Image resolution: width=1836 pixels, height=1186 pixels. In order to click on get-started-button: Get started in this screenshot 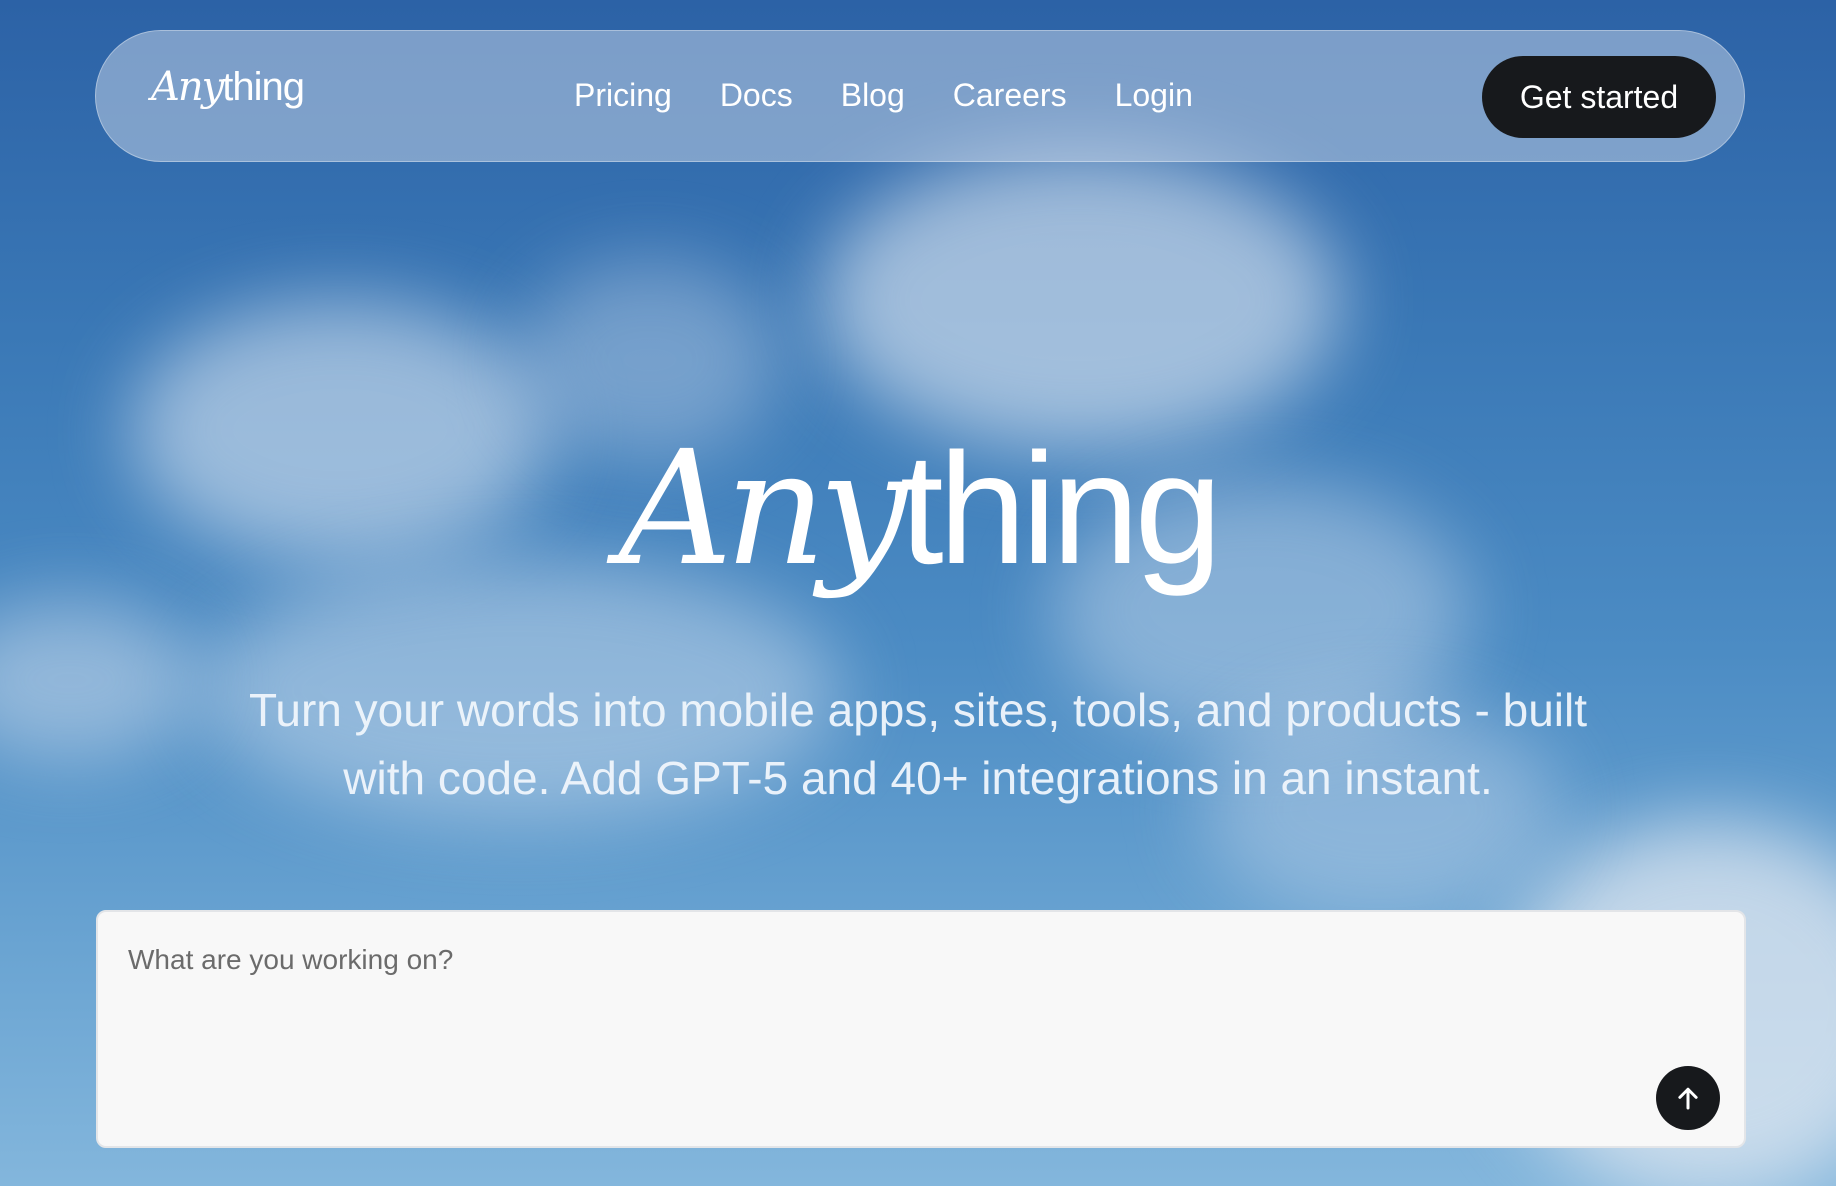, I will do `click(1599, 97)`.